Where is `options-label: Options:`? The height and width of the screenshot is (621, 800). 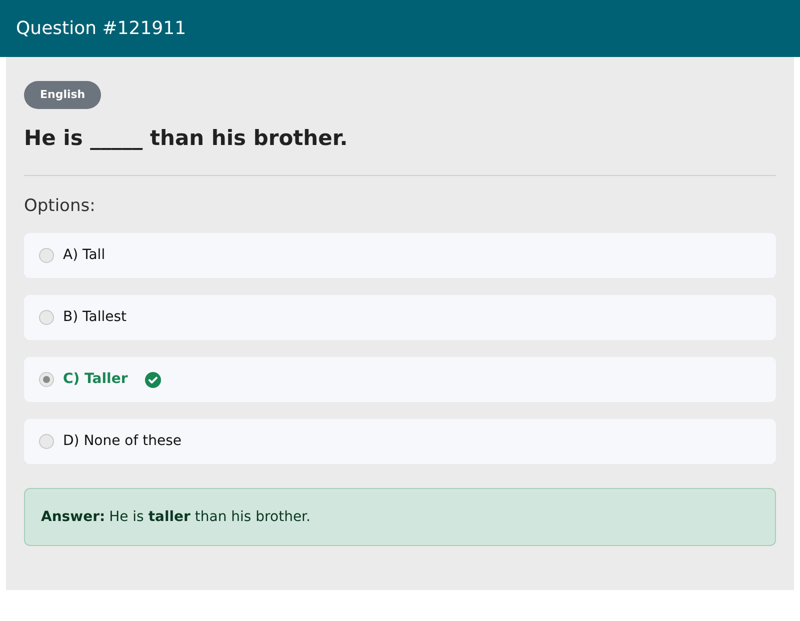 options-label: Options: is located at coordinates (60, 206).